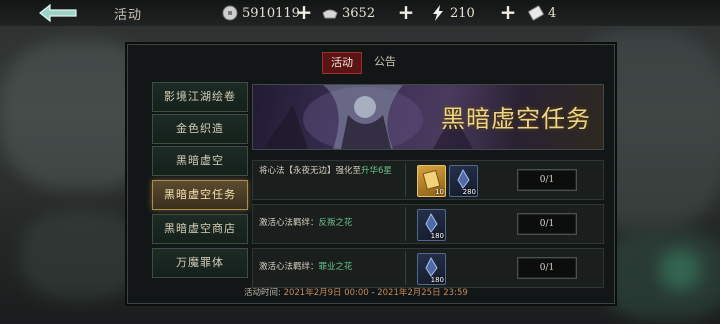 The image size is (720, 324). Describe the element at coordinates (428, 117) in the screenshot. I see `event-banner: 黑暗虚空任务` at that location.